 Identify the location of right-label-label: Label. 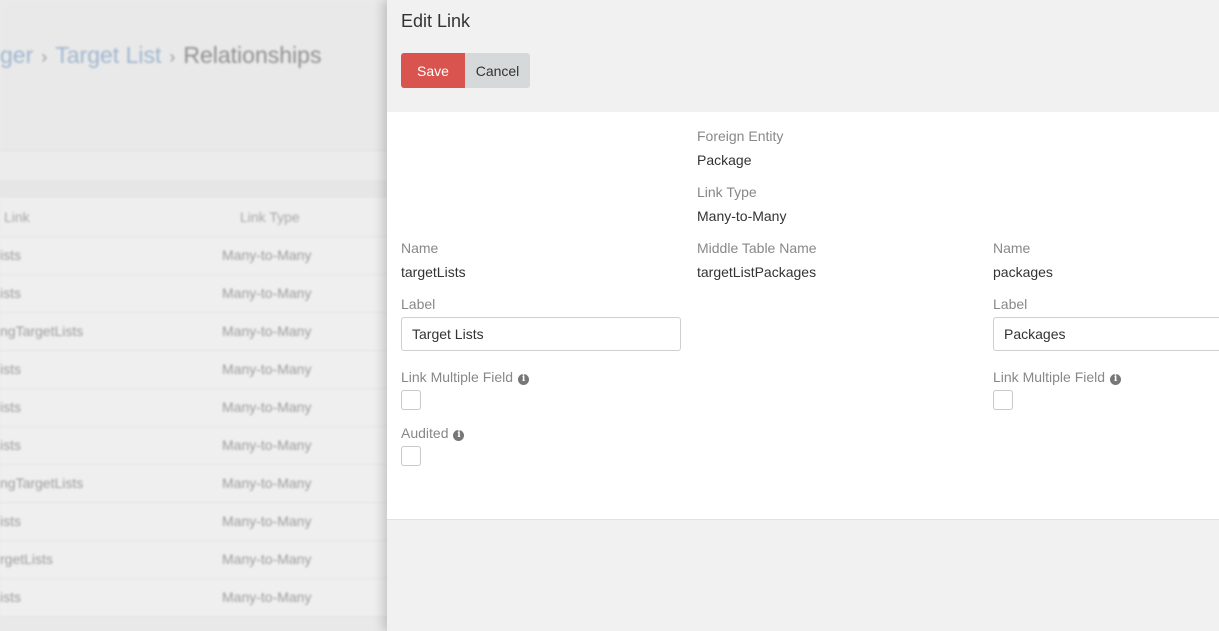
(1010, 304).